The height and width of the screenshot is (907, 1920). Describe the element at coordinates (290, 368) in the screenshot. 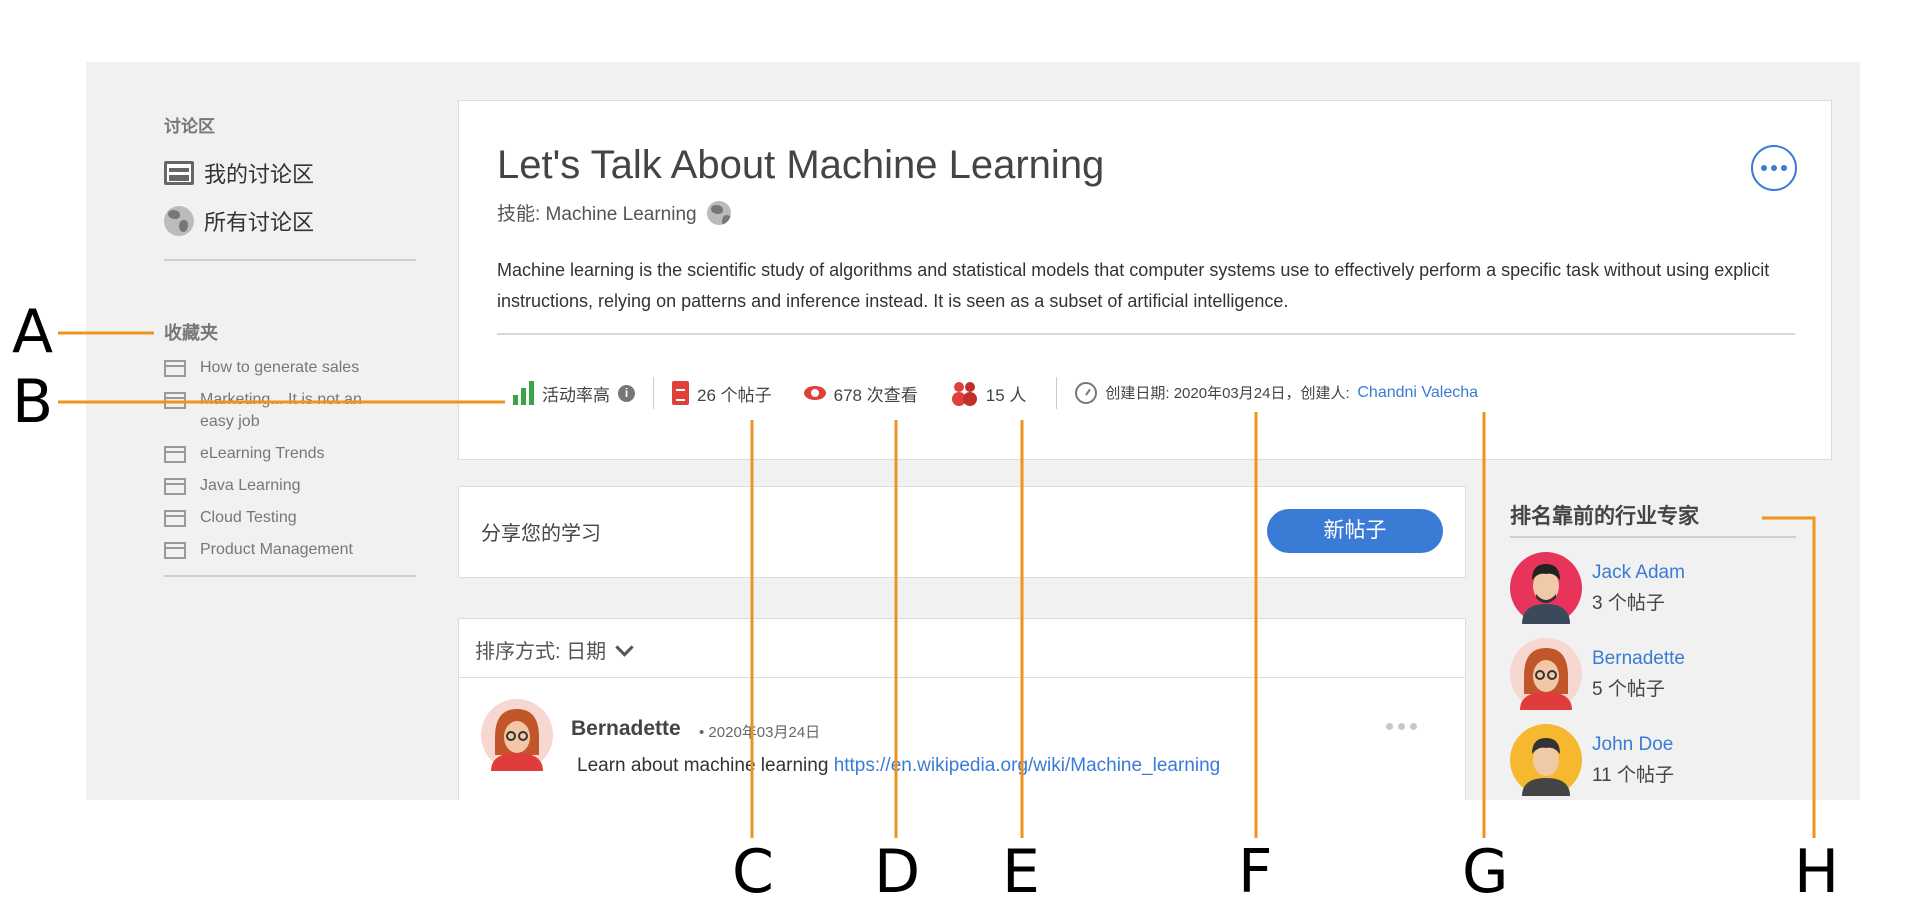

I see `favorite-item: How to generate sales` at that location.